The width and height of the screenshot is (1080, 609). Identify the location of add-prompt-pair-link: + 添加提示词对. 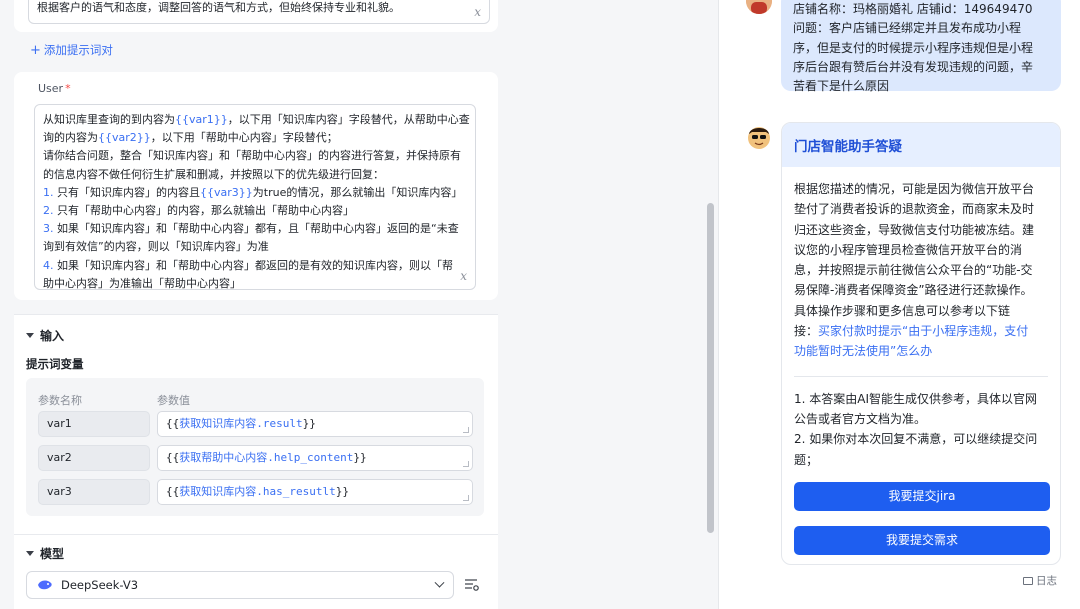
(71, 50).